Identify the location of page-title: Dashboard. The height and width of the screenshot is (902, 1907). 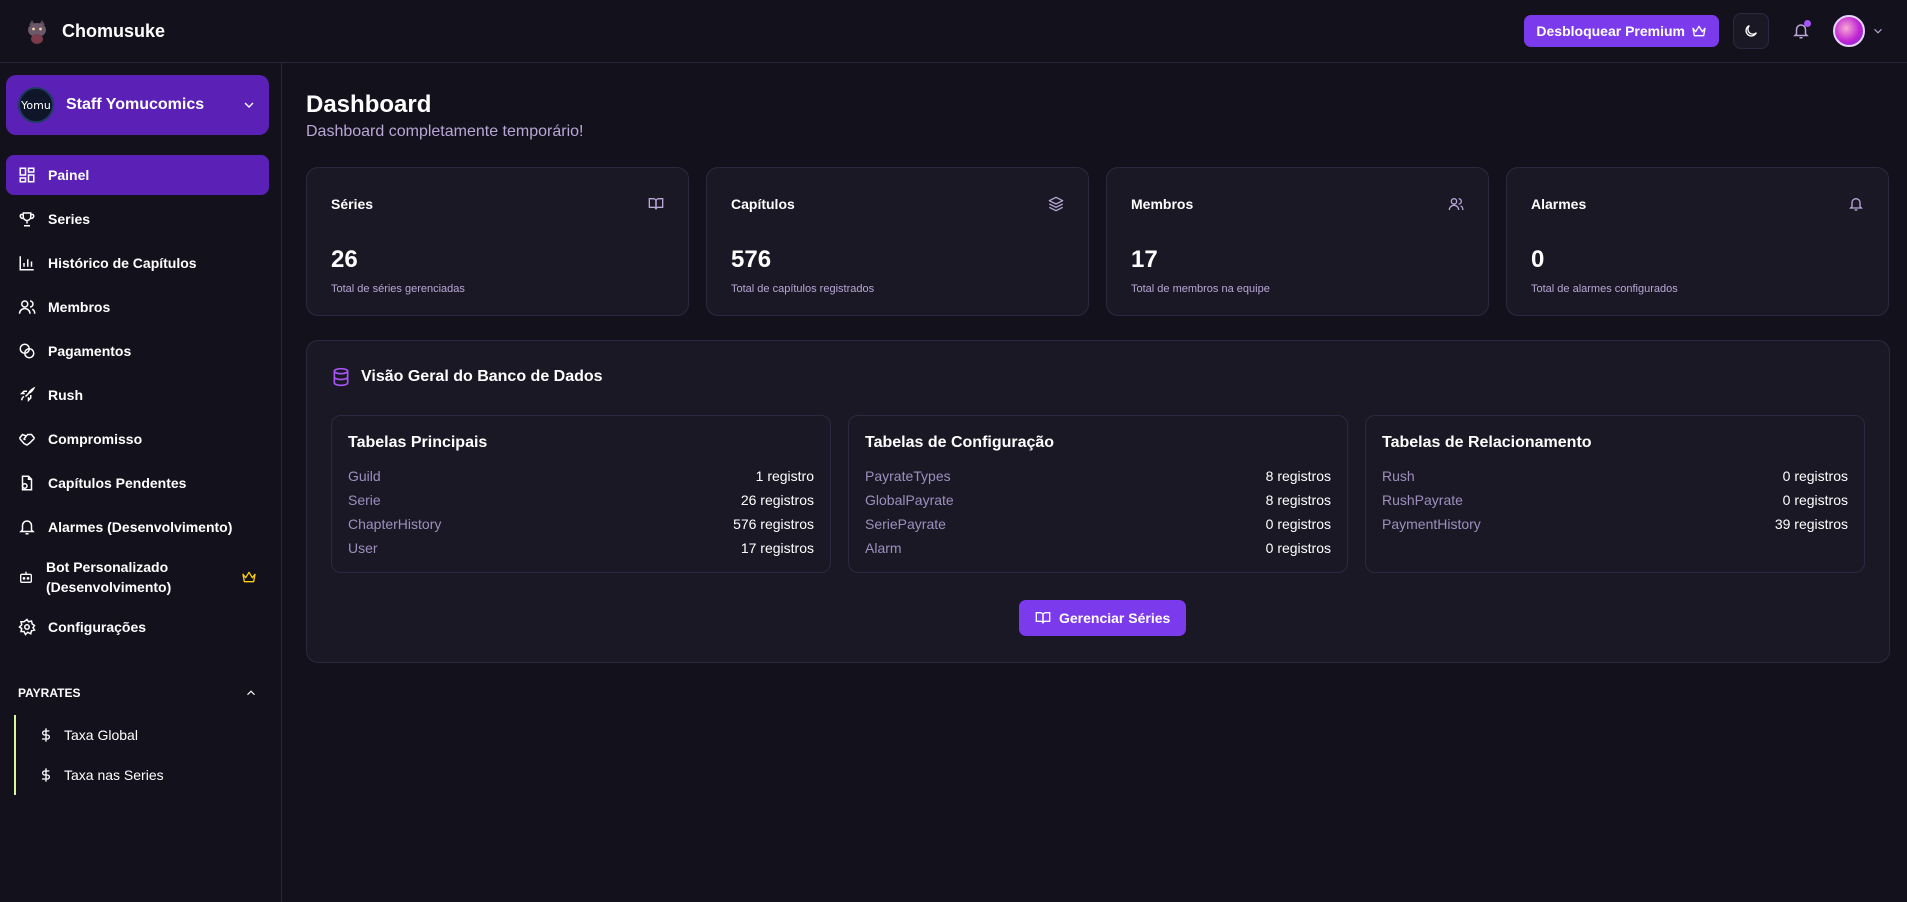
(369, 104).